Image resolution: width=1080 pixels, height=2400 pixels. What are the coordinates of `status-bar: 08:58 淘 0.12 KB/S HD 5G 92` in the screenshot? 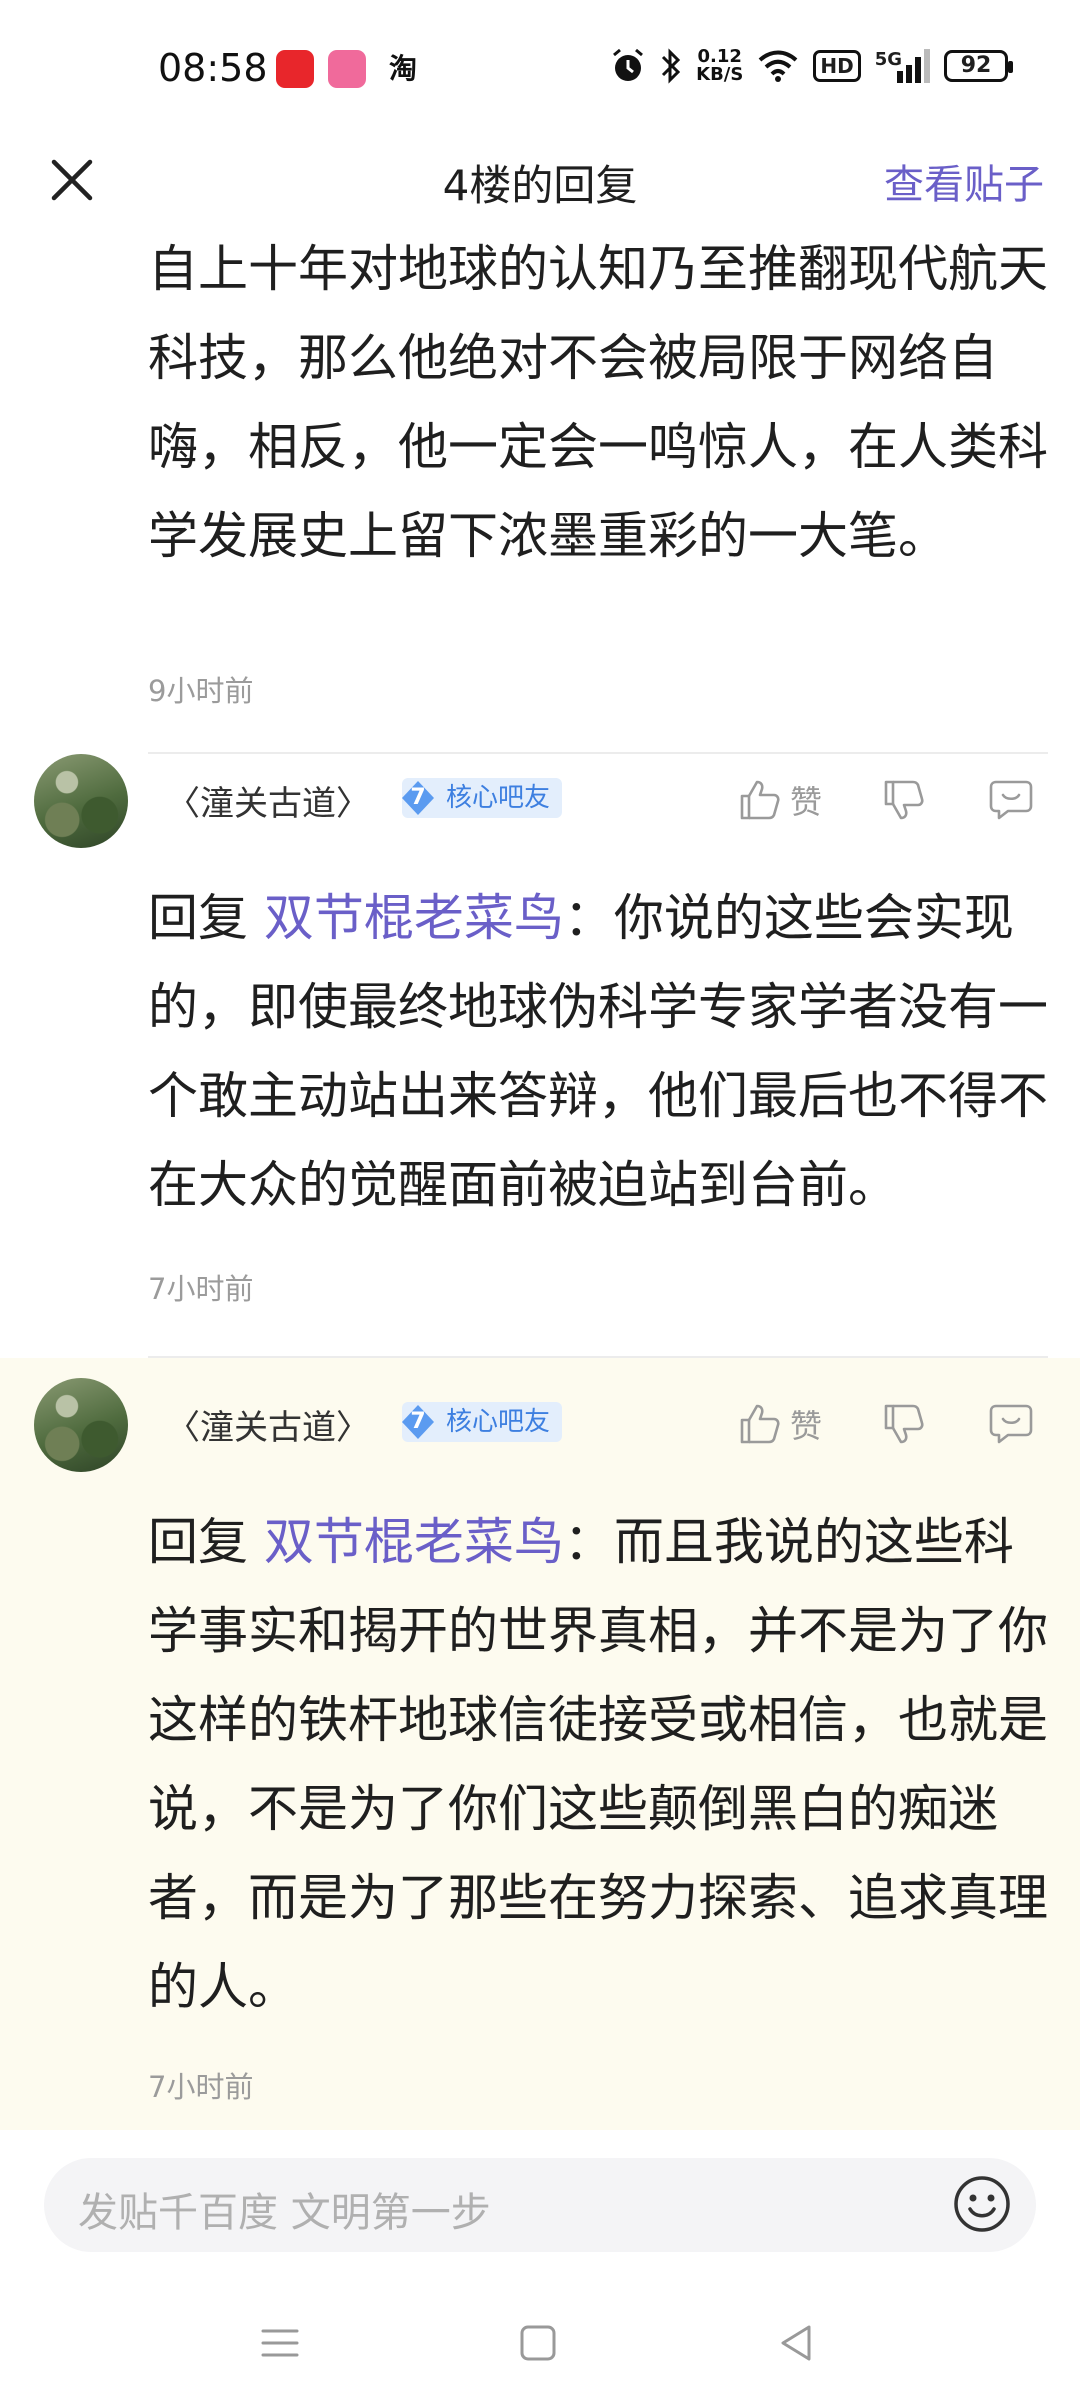 It's located at (540, 65).